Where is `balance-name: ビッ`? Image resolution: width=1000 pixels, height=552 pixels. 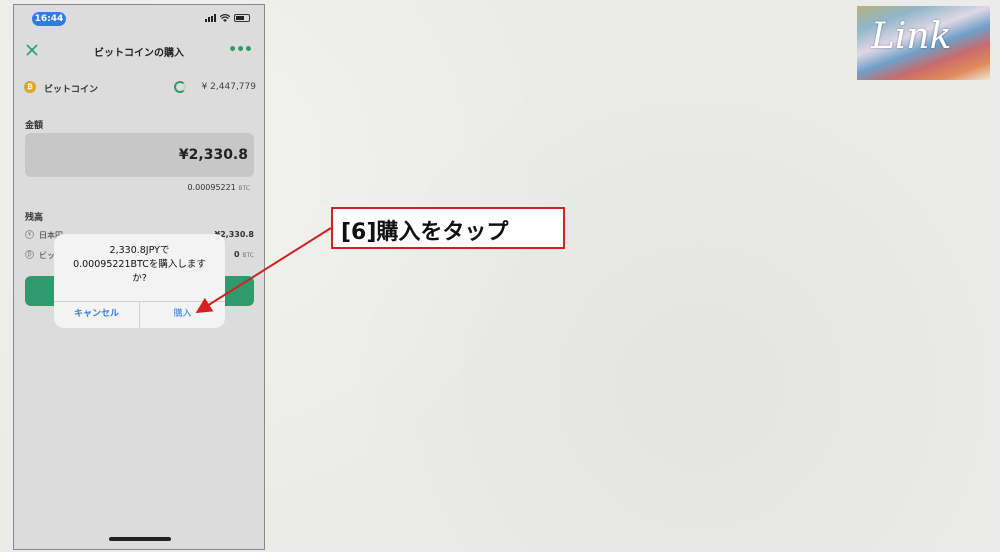
balance-name: ビッ is located at coordinates (47, 255).